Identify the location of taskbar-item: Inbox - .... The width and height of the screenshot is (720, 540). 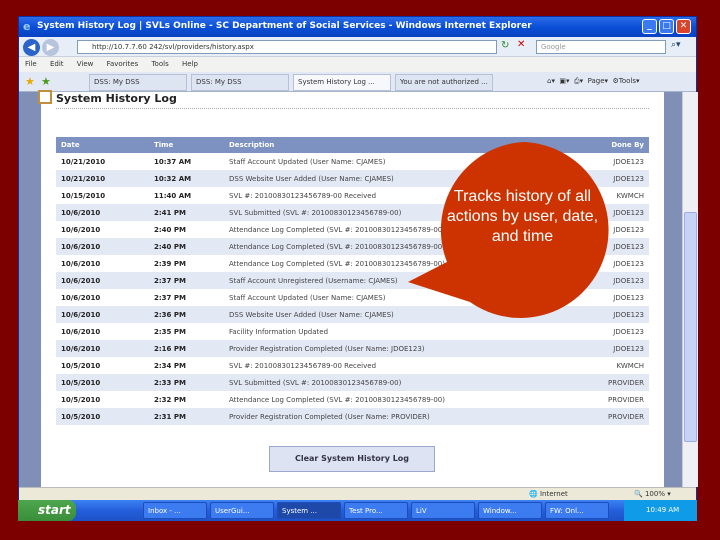
(175, 510).